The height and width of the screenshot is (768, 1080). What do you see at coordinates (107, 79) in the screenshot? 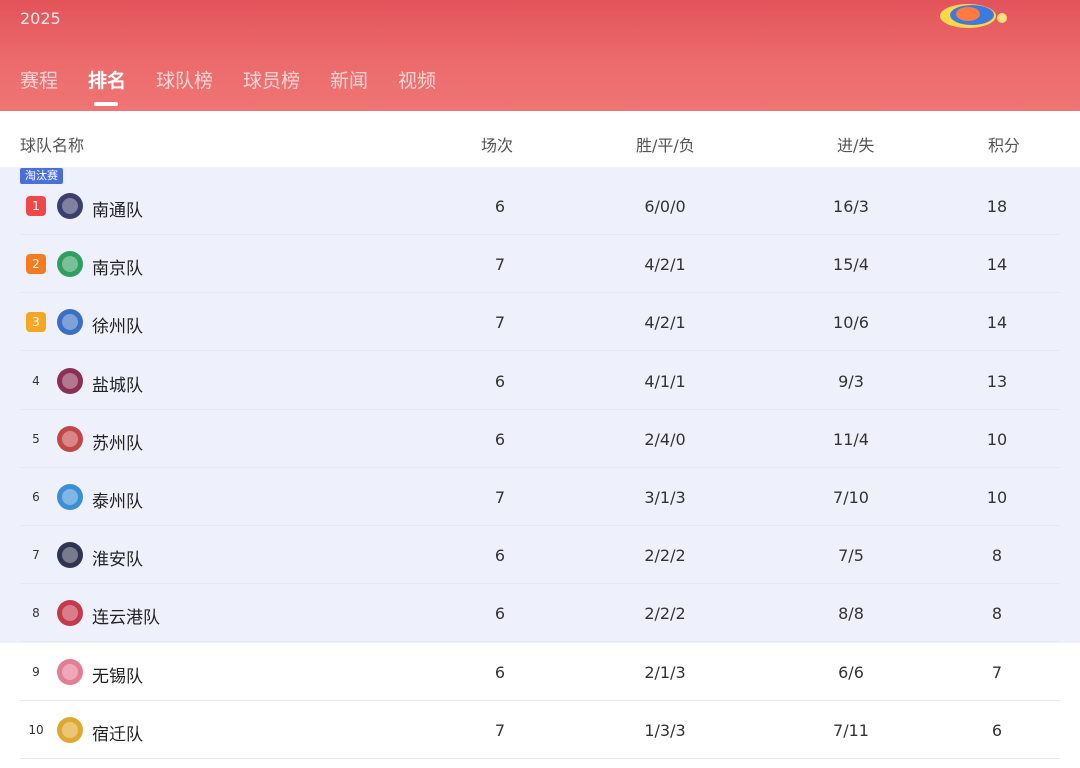
I see `tab-standings: 排名` at bounding box center [107, 79].